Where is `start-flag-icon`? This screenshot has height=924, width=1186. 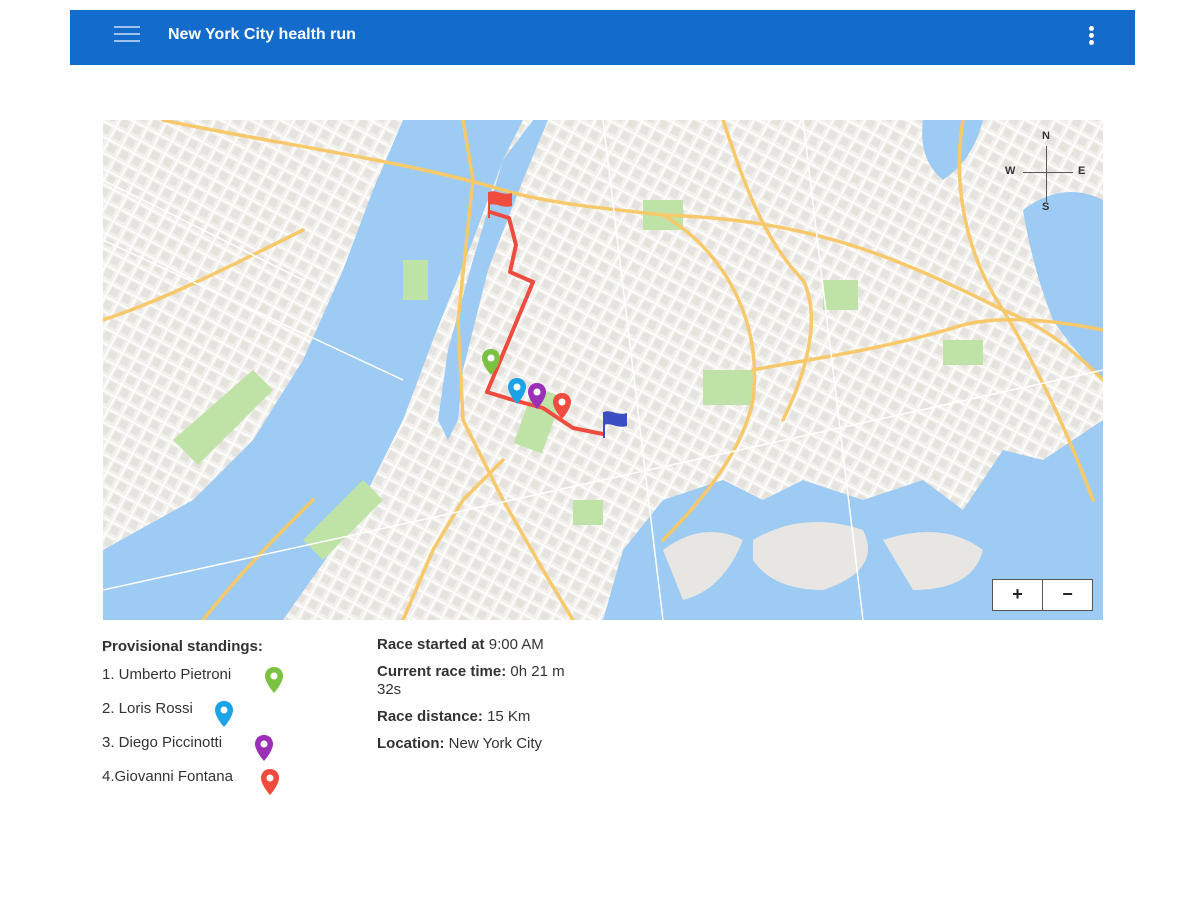 start-flag-icon is located at coordinates (500, 204).